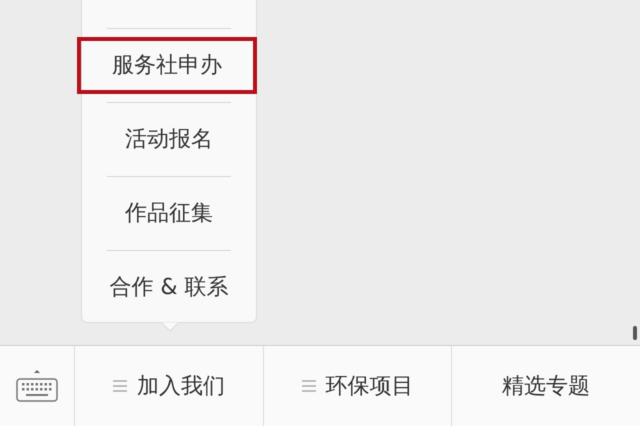  Describe the element at coordinates (546, 386) in the screenshot. I see `menu-bar-tab: 精选专题` at that location.